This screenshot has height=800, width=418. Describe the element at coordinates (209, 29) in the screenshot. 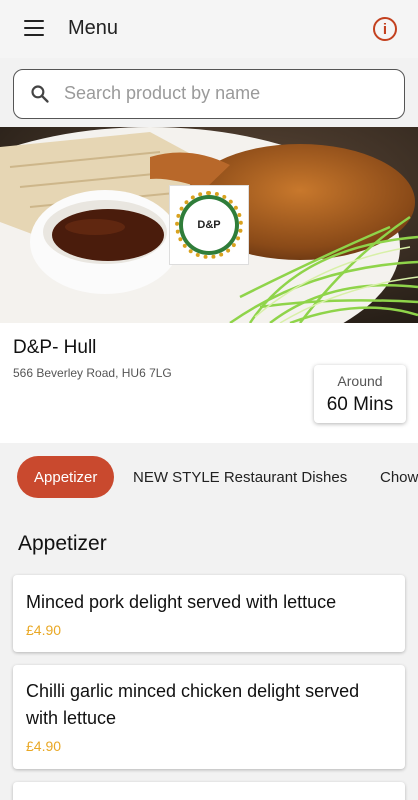

I see `top-app-bar: Menu i` at that location.